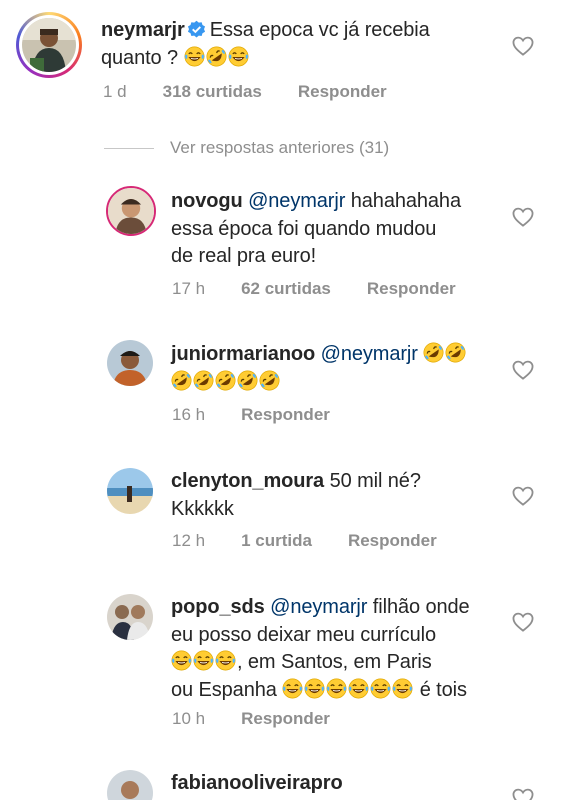  I want to click on comment-body: hahahahaha, so click(405, 201).